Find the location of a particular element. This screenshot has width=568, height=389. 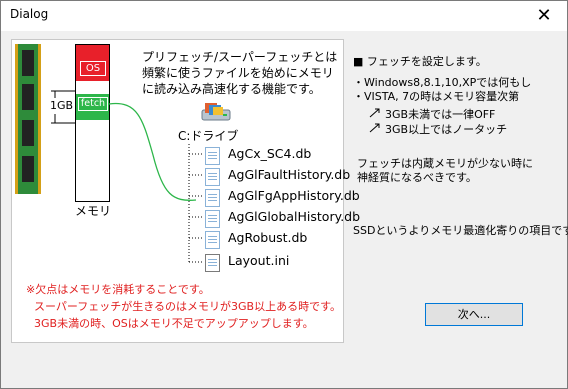

title-bar: Dialog ✕ is located at coordinates (284, 16).